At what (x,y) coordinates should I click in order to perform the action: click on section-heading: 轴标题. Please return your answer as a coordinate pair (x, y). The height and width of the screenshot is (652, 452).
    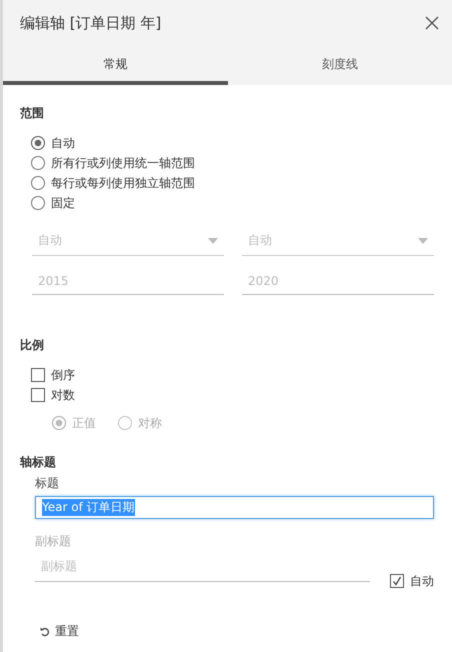
    Looking at the image, I should click on (38, 462).